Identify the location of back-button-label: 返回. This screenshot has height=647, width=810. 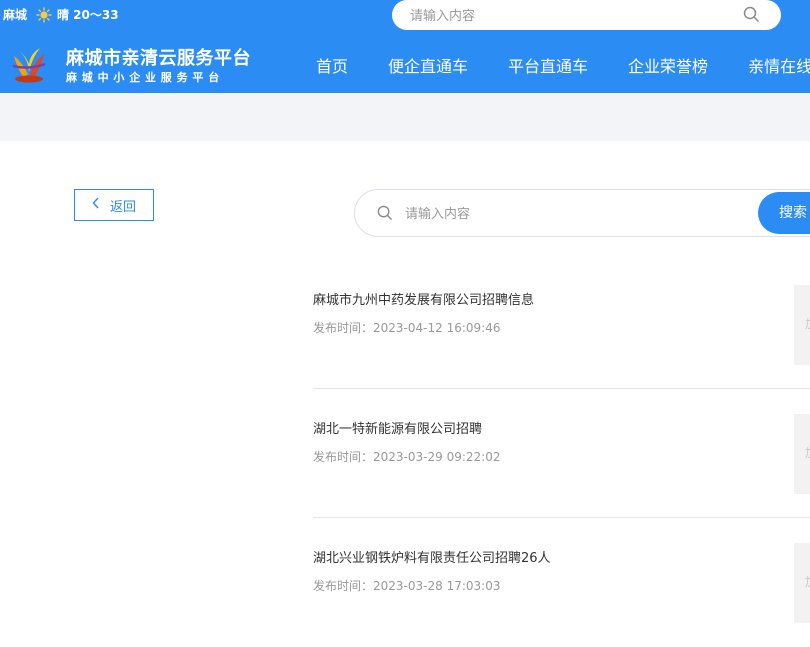
(122, 207).